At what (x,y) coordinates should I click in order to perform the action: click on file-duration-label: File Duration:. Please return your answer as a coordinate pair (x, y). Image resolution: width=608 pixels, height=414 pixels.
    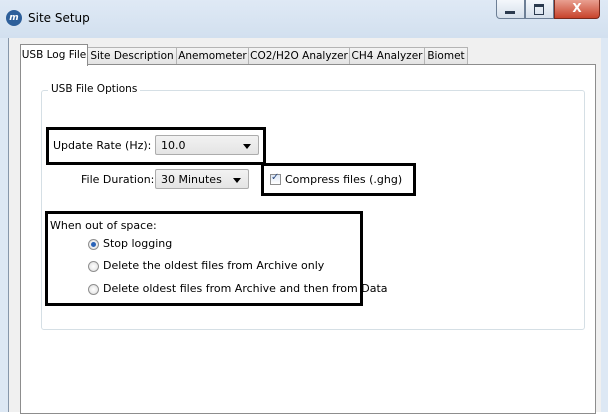
    Looking at the image, I should click on (118, 179).